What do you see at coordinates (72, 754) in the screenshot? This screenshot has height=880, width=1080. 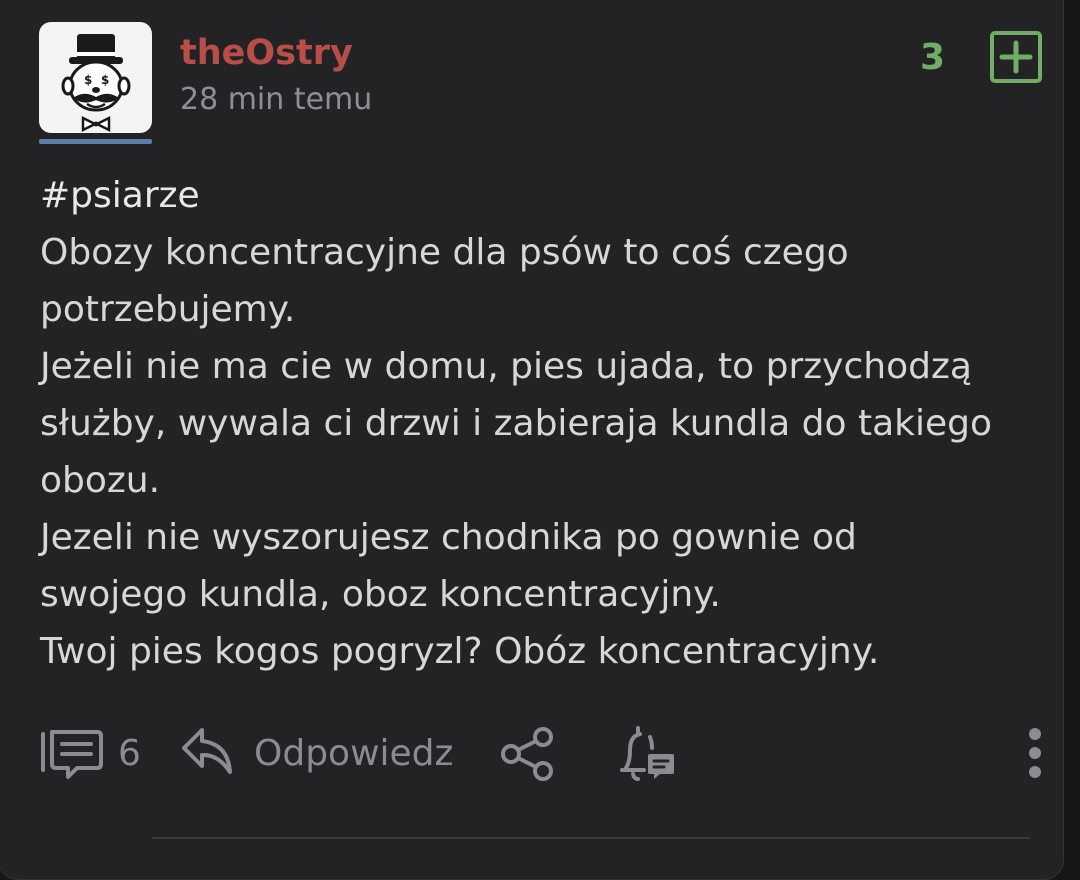 I see `comments-icon` at bounding box center [72, 754].